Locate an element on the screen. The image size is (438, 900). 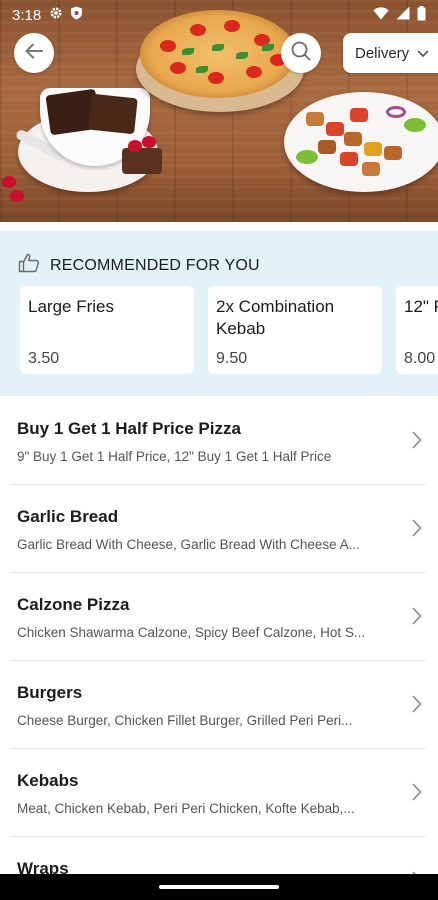
recommended-card: 2x Combination Kebab 9.50 is located at coordinates (295, 330).